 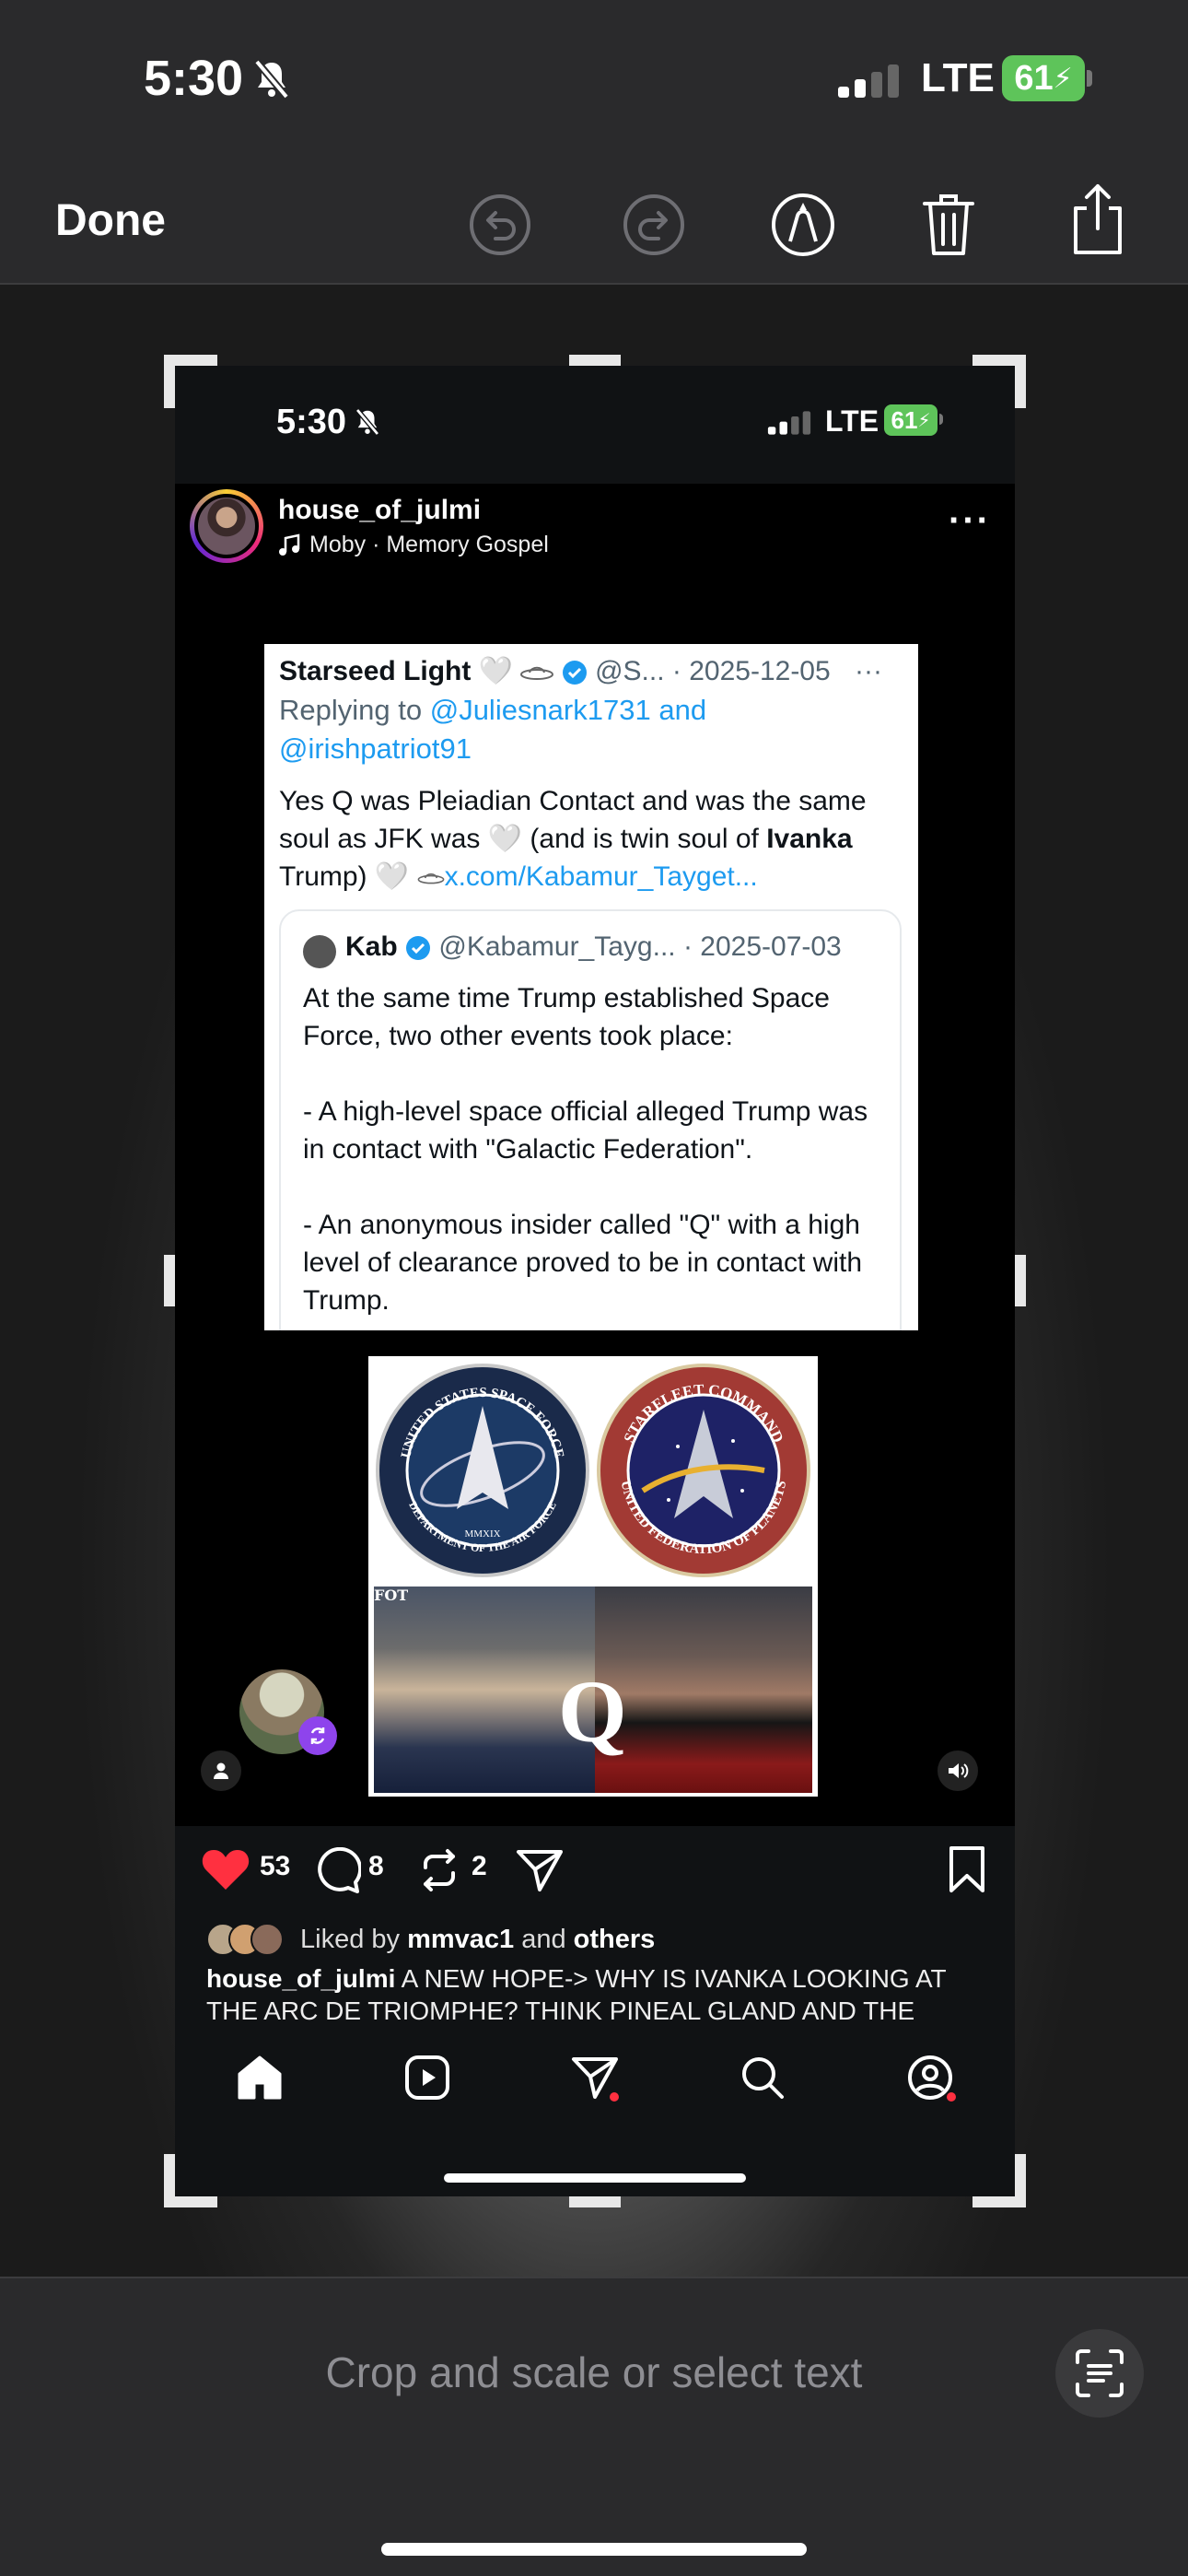 What do you see at coordinates (391, 1595) in the screenshot?
I see `fot-label: FOT` at bounding box center [391, 1595].